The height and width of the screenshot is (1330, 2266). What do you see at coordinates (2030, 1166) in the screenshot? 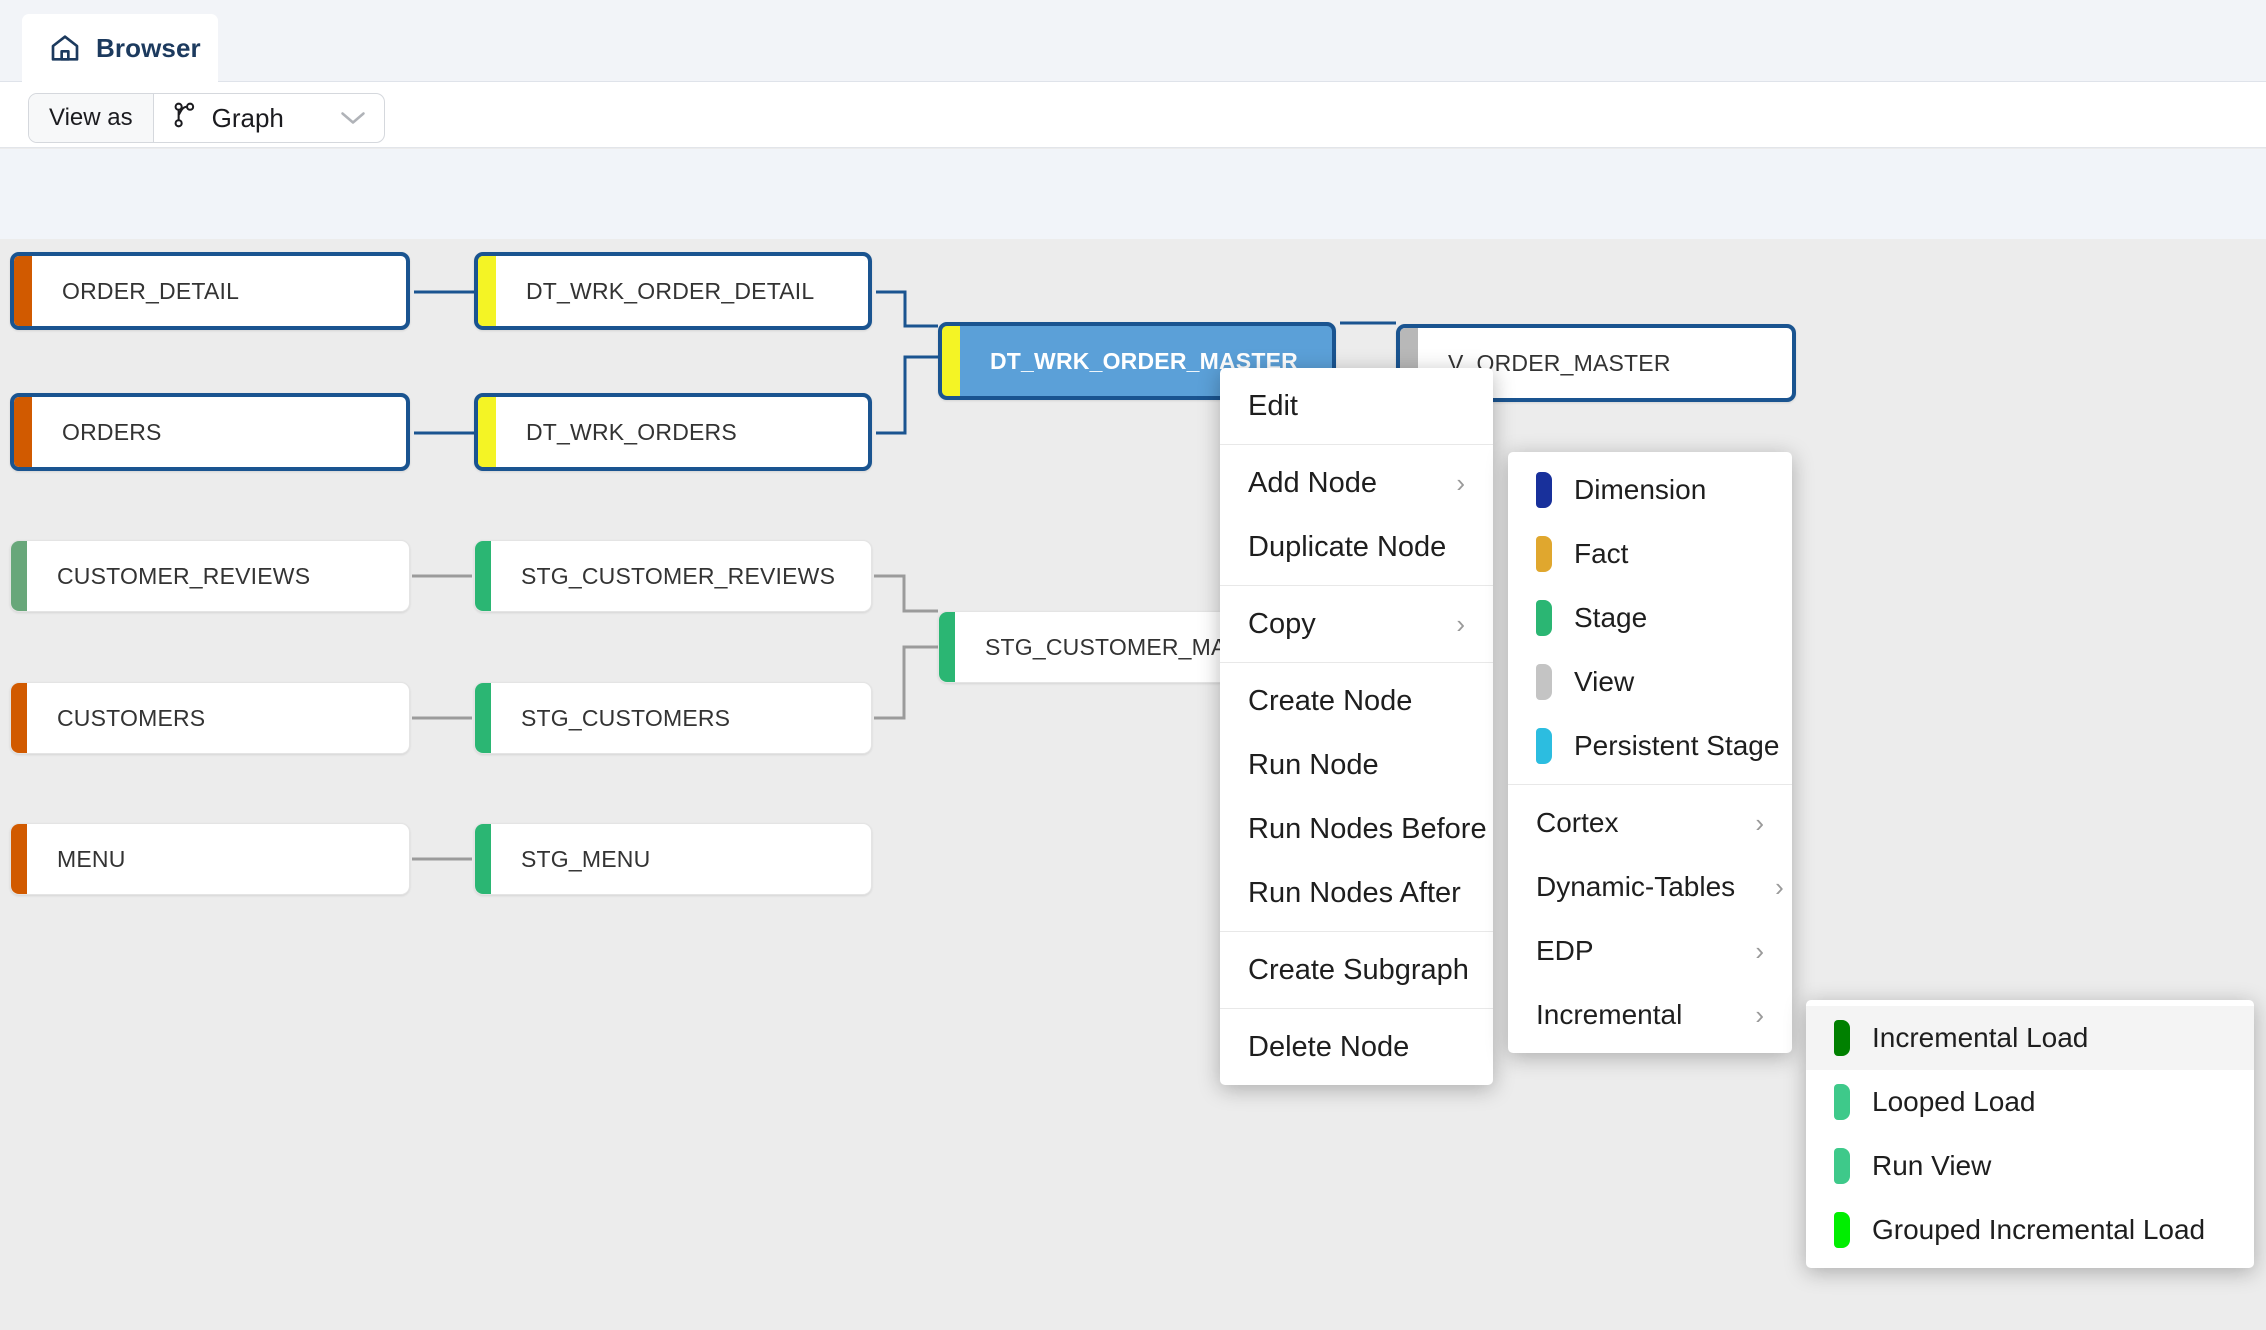
I see `submenu-item-run-view: Run View` at bounding box center [2030, 1166].